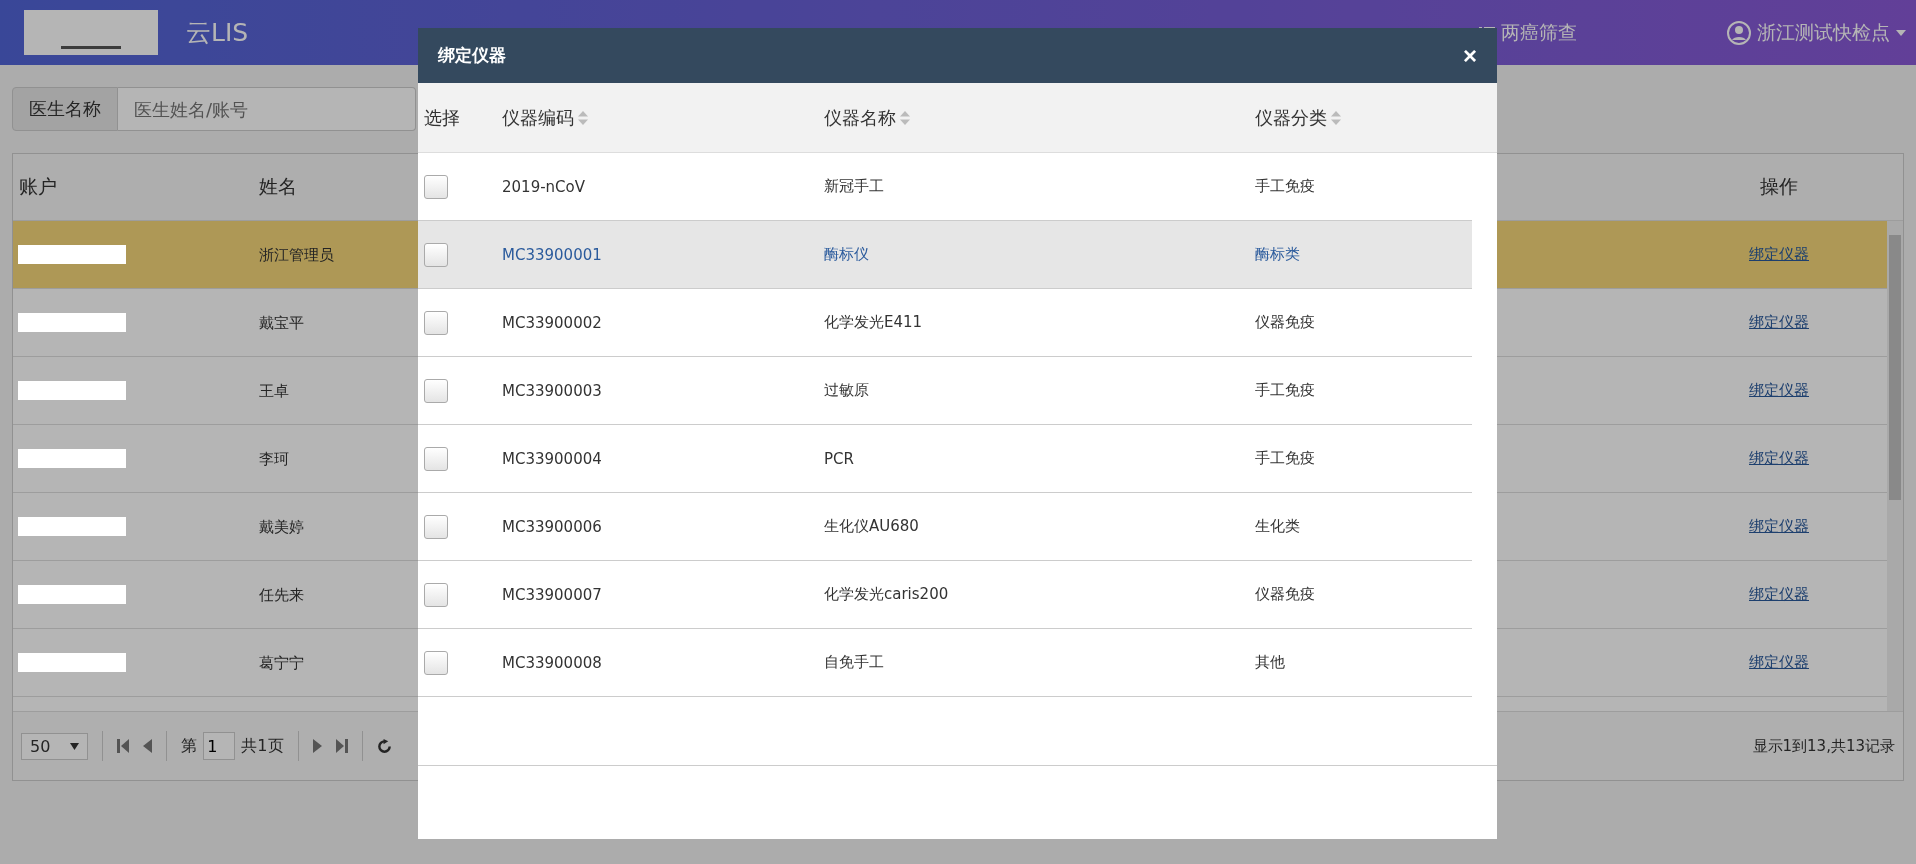  I want to click on table-cell: 葛宁宁, so click(281, 662).